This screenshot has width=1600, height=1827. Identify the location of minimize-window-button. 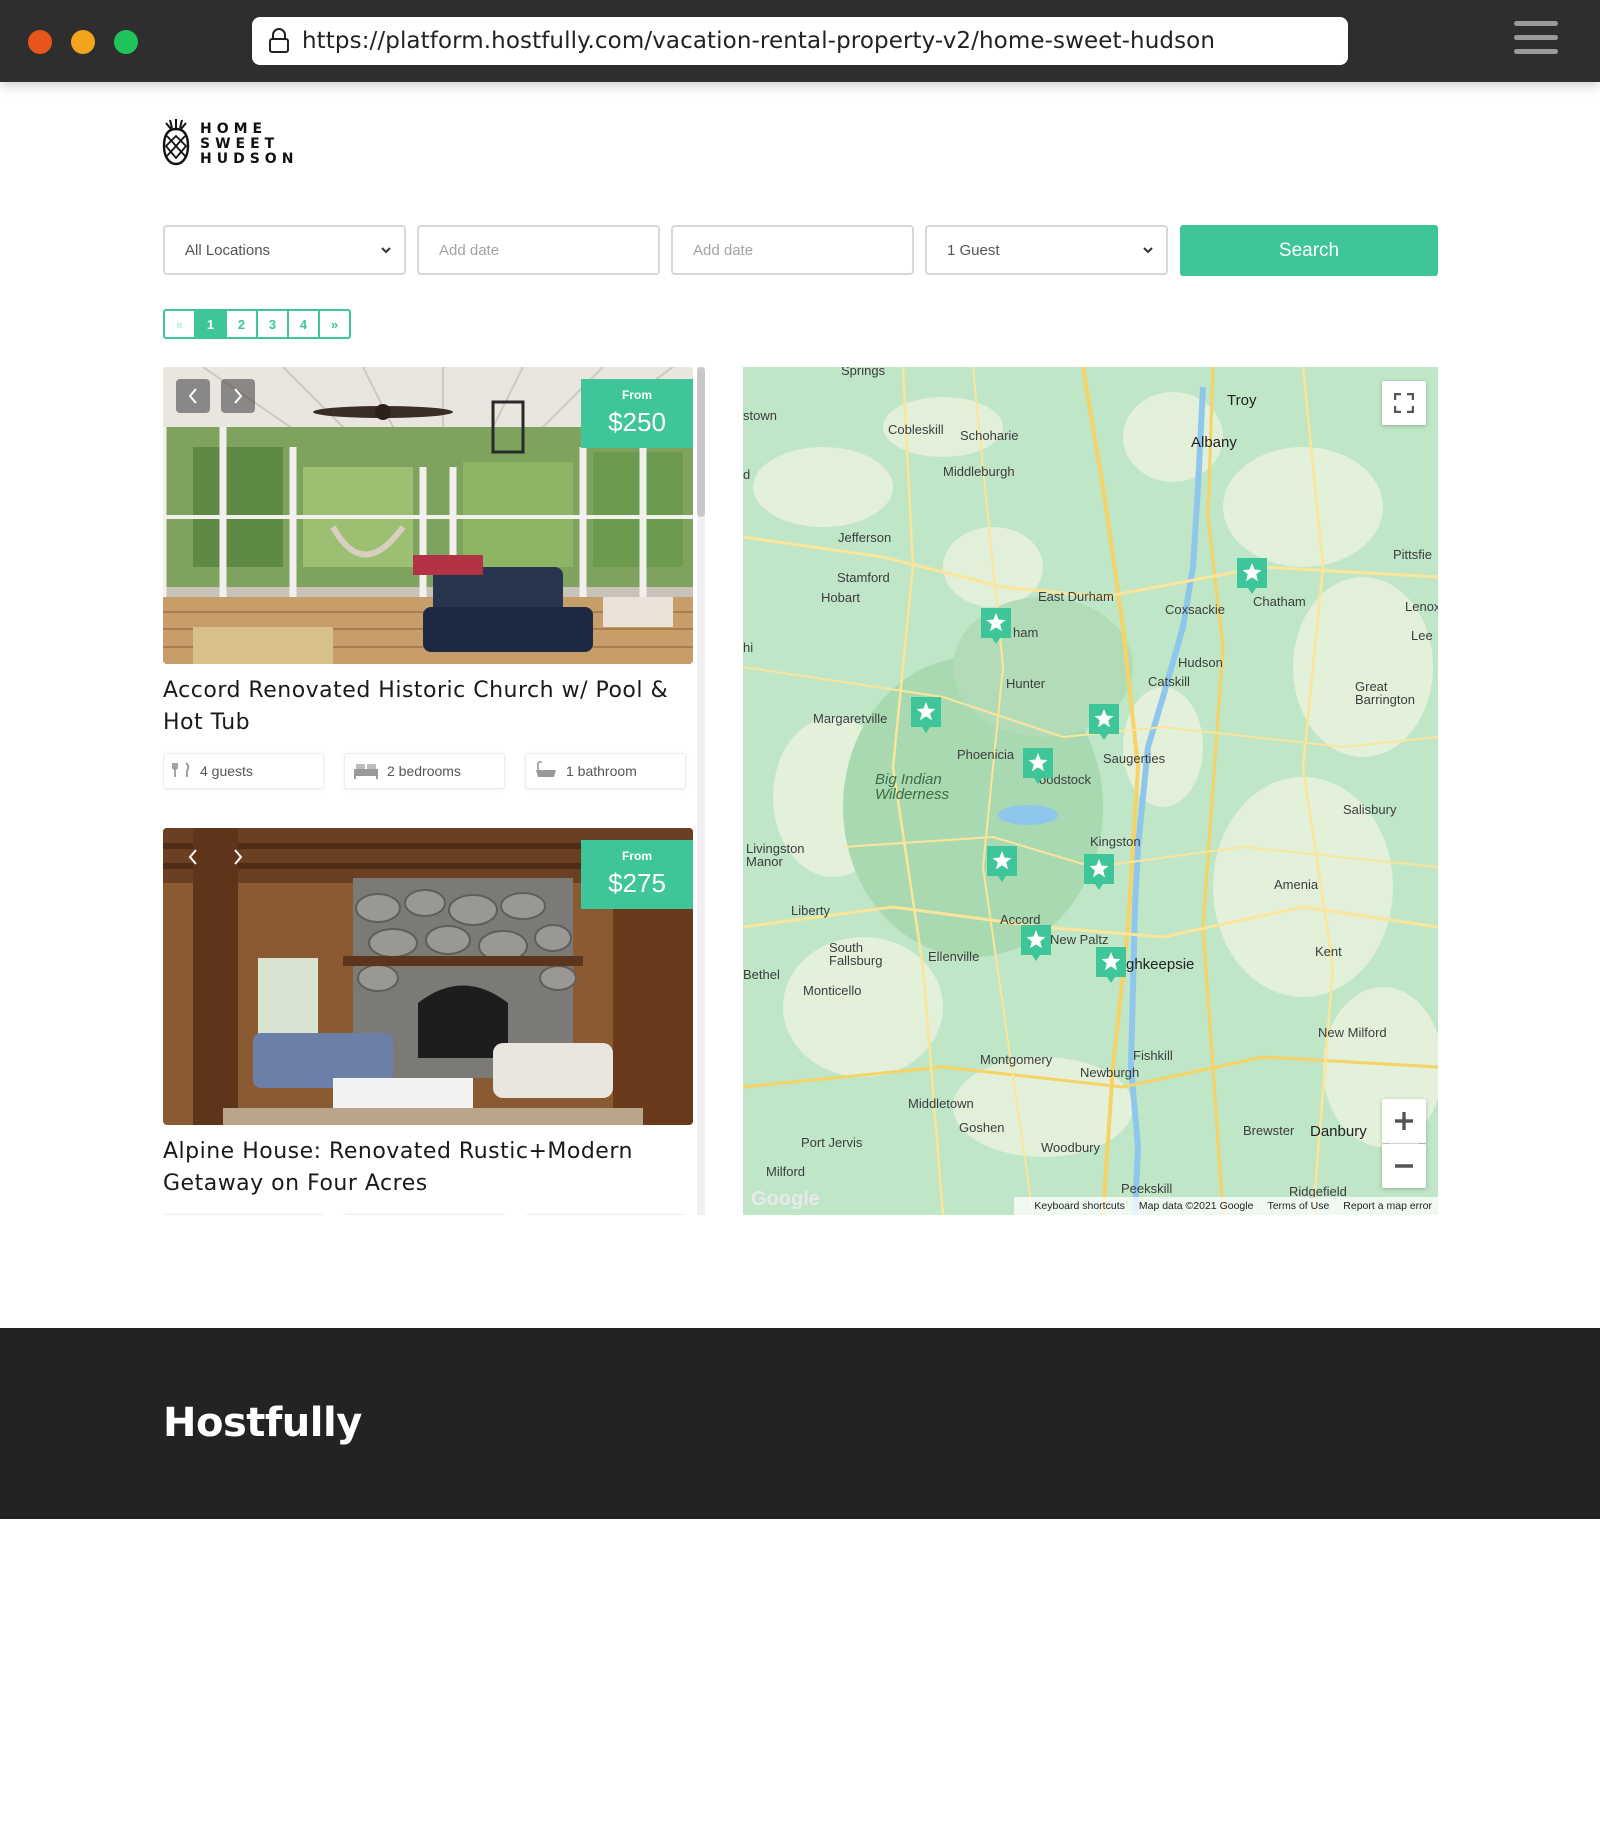
(83, 42).